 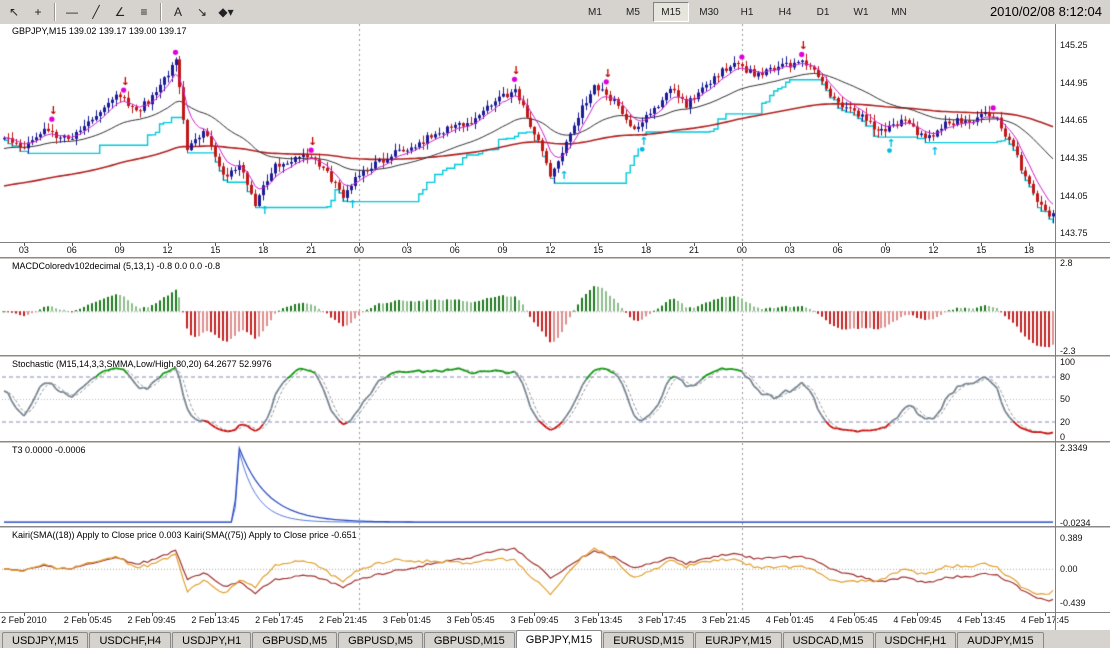 I want to click on timeframe-button-mn: MN, so click(x=899, y=12).